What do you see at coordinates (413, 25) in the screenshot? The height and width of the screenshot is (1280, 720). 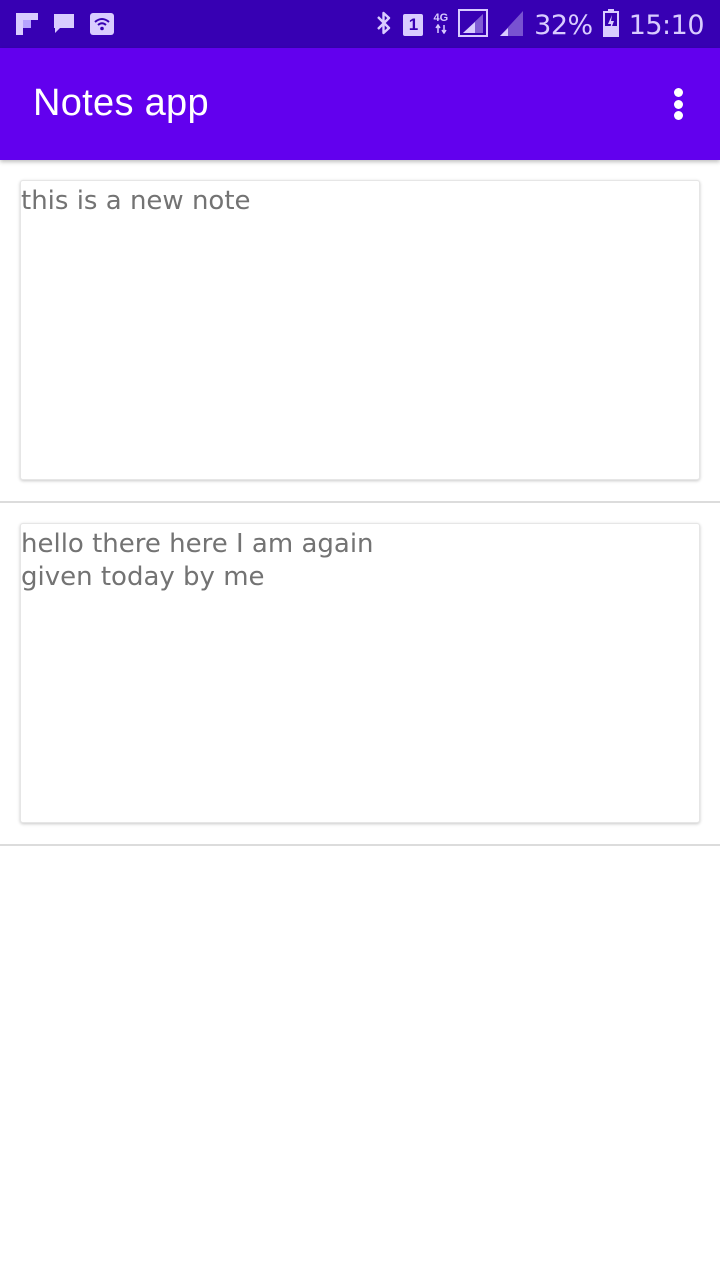 I see `sim-badge: 1` at bounding box center [413, 25].